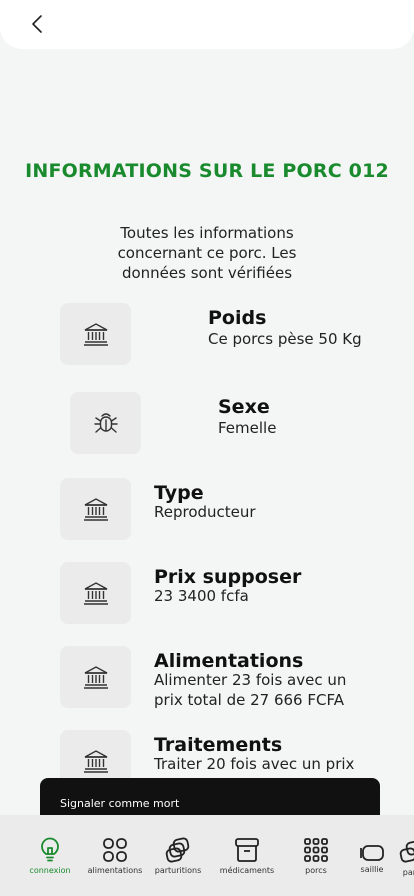 The image size is (414, 896). Describe the element at coordinates (247, 850) in the screenshot. I see `archive-icon` at that location.